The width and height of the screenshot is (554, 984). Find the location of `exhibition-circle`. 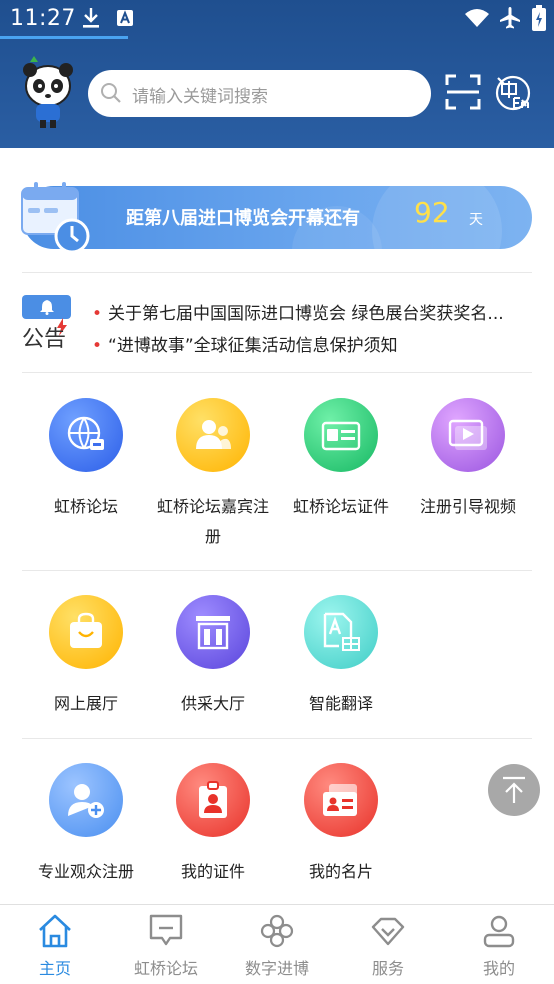

exhibition-circle is located at coordinates (86, 632).